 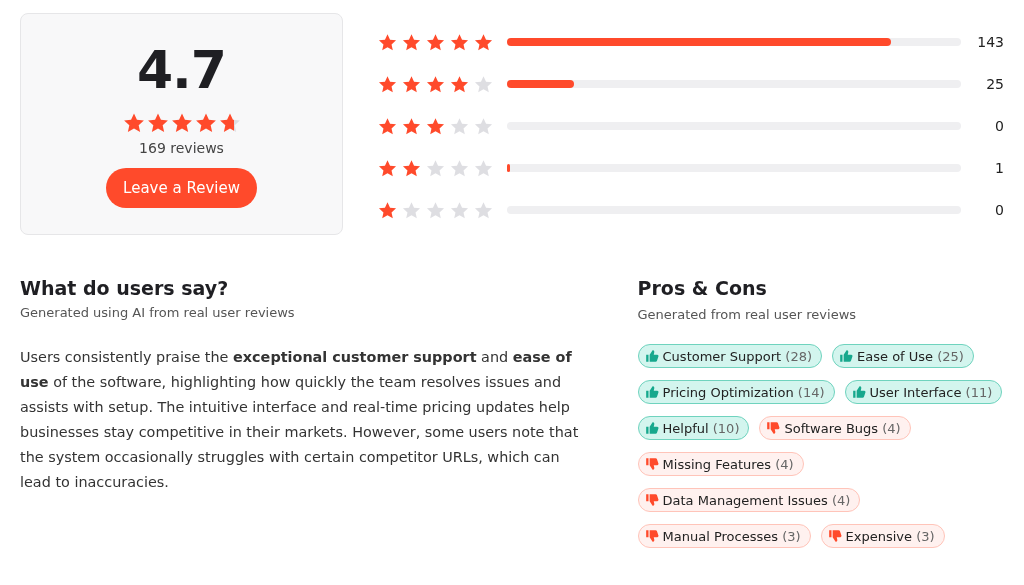 I want to click on review-count: 169 reviews, so click(x=181, y=148).